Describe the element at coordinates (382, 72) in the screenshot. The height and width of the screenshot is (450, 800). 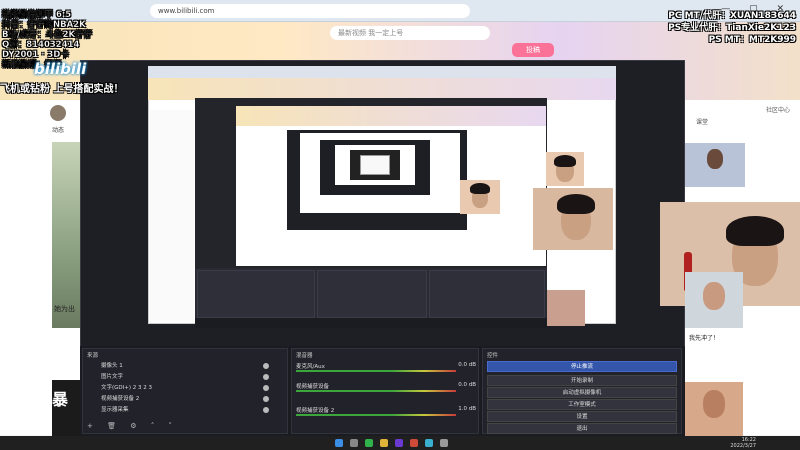
I see `preview-browser-bar` at that location.